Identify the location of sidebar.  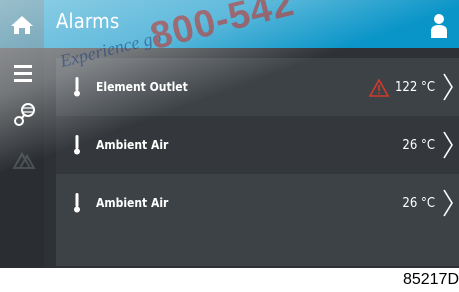
(22, 158).